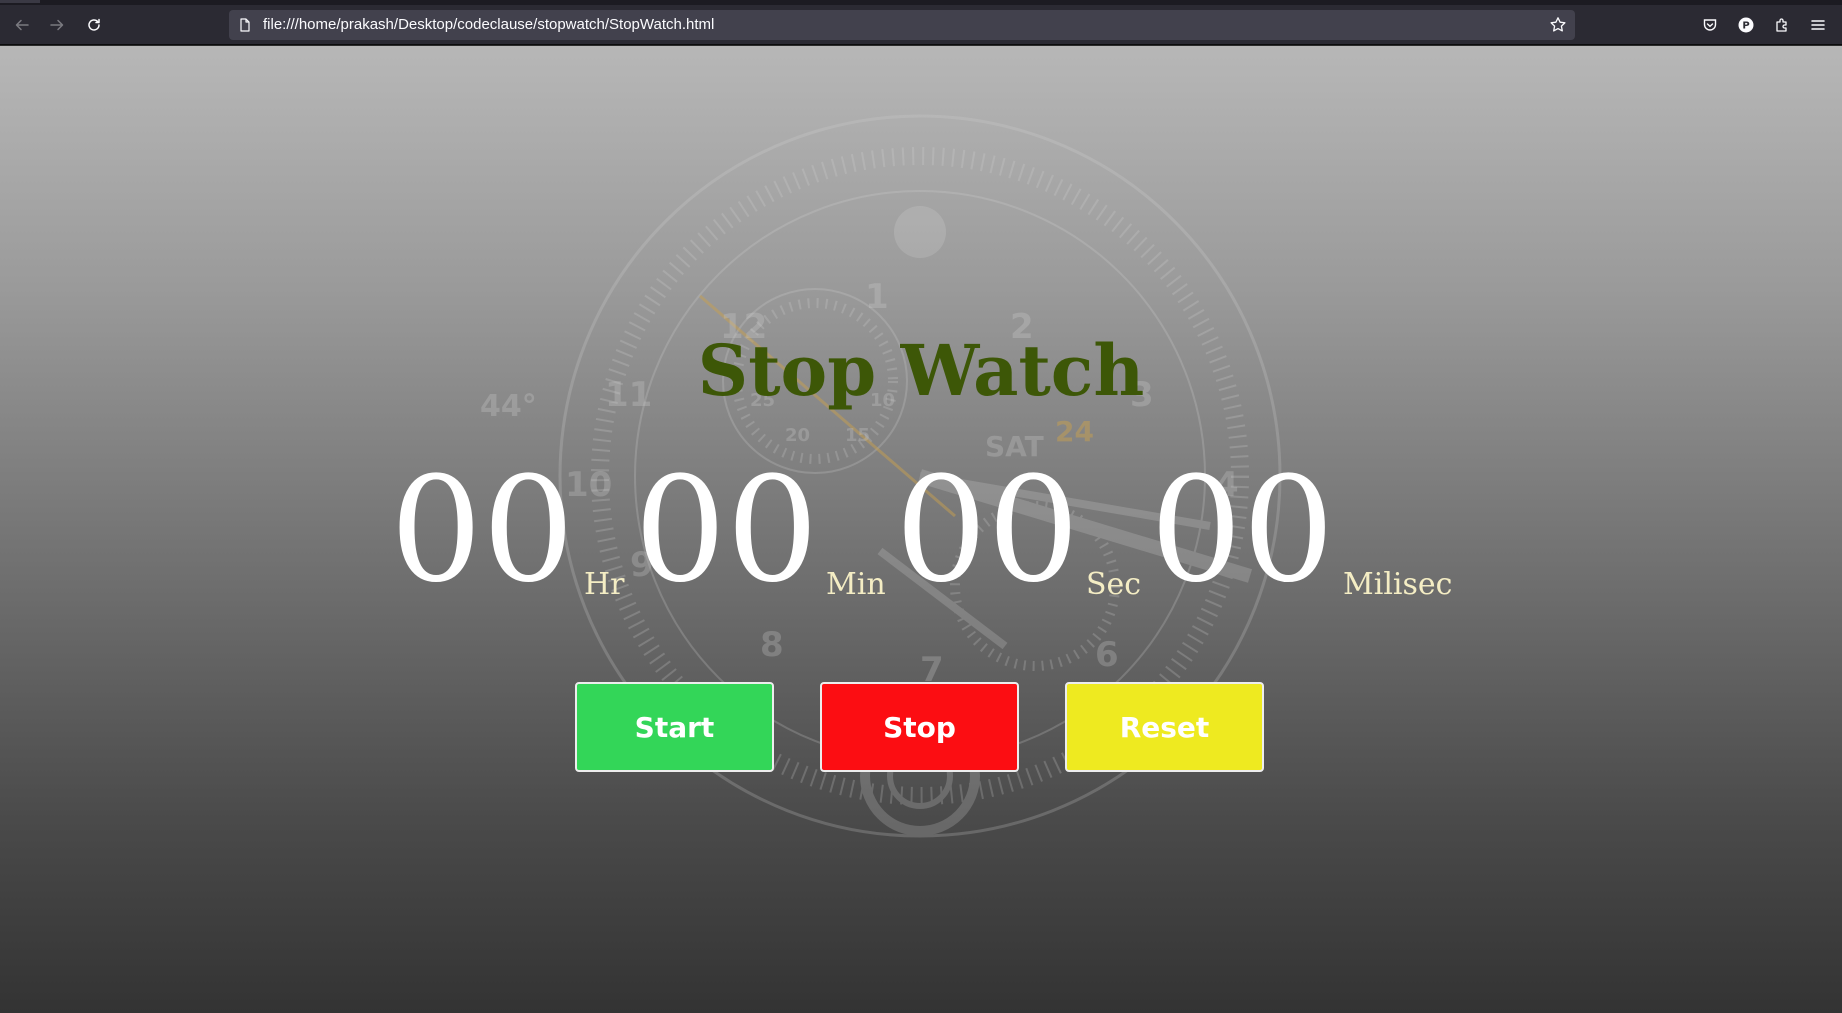  I want to click on forward-button, so click(57, 25).